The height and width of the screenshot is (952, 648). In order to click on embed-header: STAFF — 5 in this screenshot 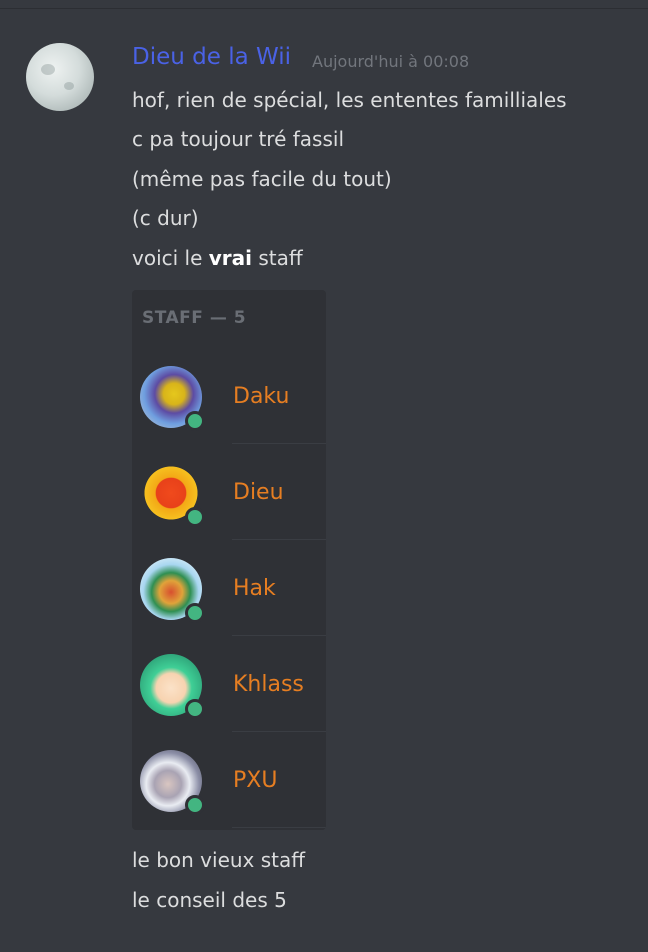, I will do `click(194, 318)`.